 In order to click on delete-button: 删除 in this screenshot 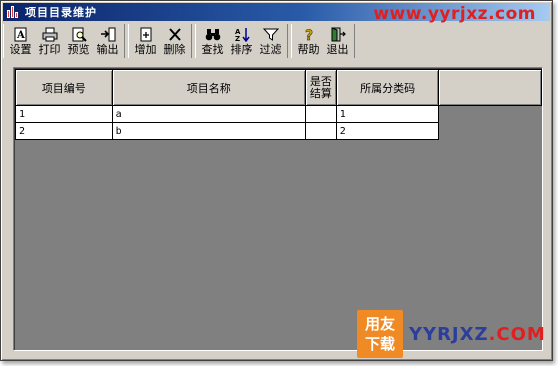, I will do `click(174, 41)`.